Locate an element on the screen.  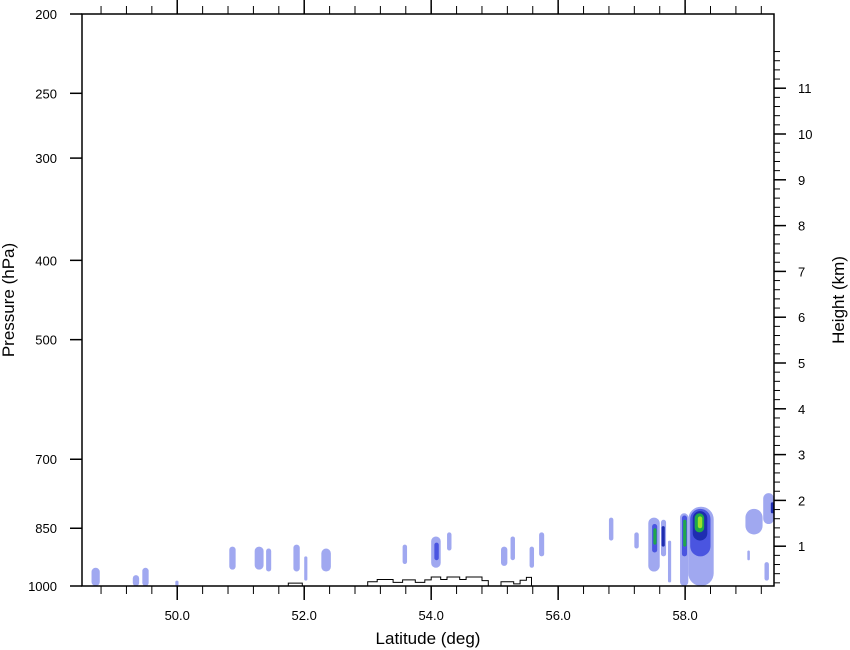
pressure-tick-label: 500 is located at coordinates (46, 340).